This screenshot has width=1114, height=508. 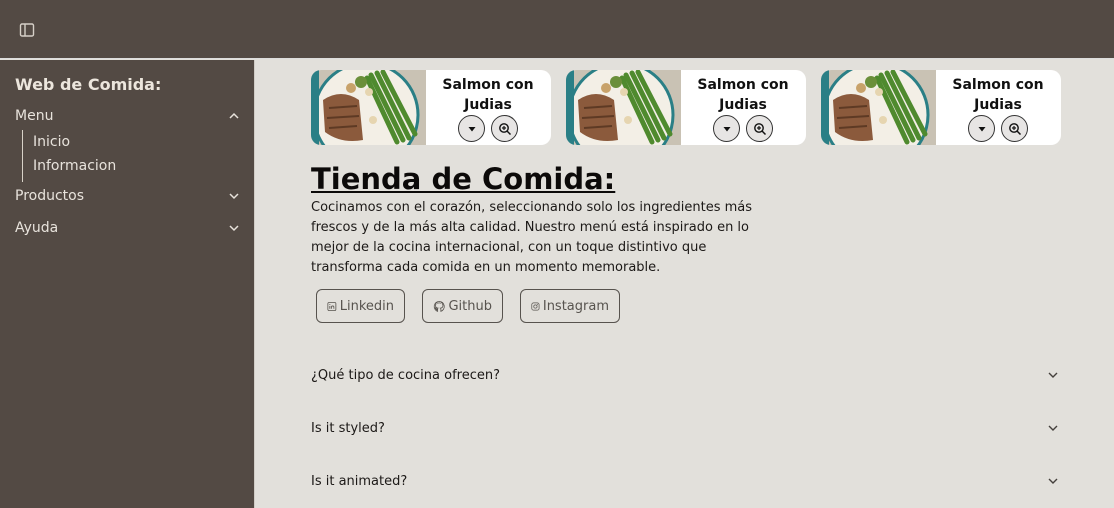 I want to click on faq-item: Is it animated?, so click(x=685, y=481).